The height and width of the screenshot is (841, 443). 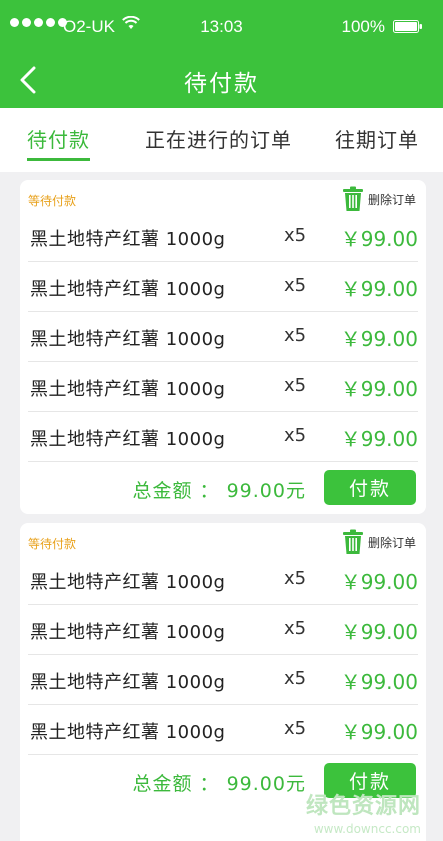 What do you see at coordinates (363, 806) in the screenshot?
I see `watermark-title: 绿色资源网` at bounding box center [363, 806].